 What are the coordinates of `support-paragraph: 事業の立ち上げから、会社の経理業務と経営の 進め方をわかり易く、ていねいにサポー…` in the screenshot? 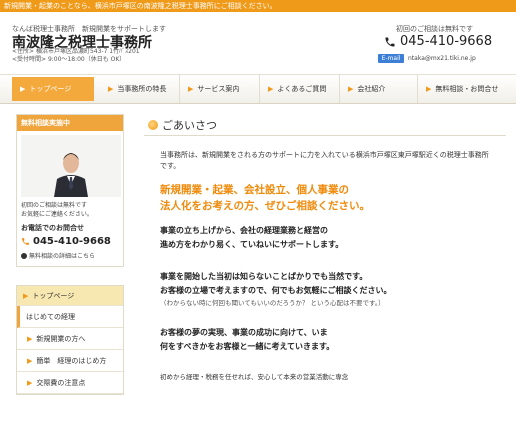 It's located at (333, 238).